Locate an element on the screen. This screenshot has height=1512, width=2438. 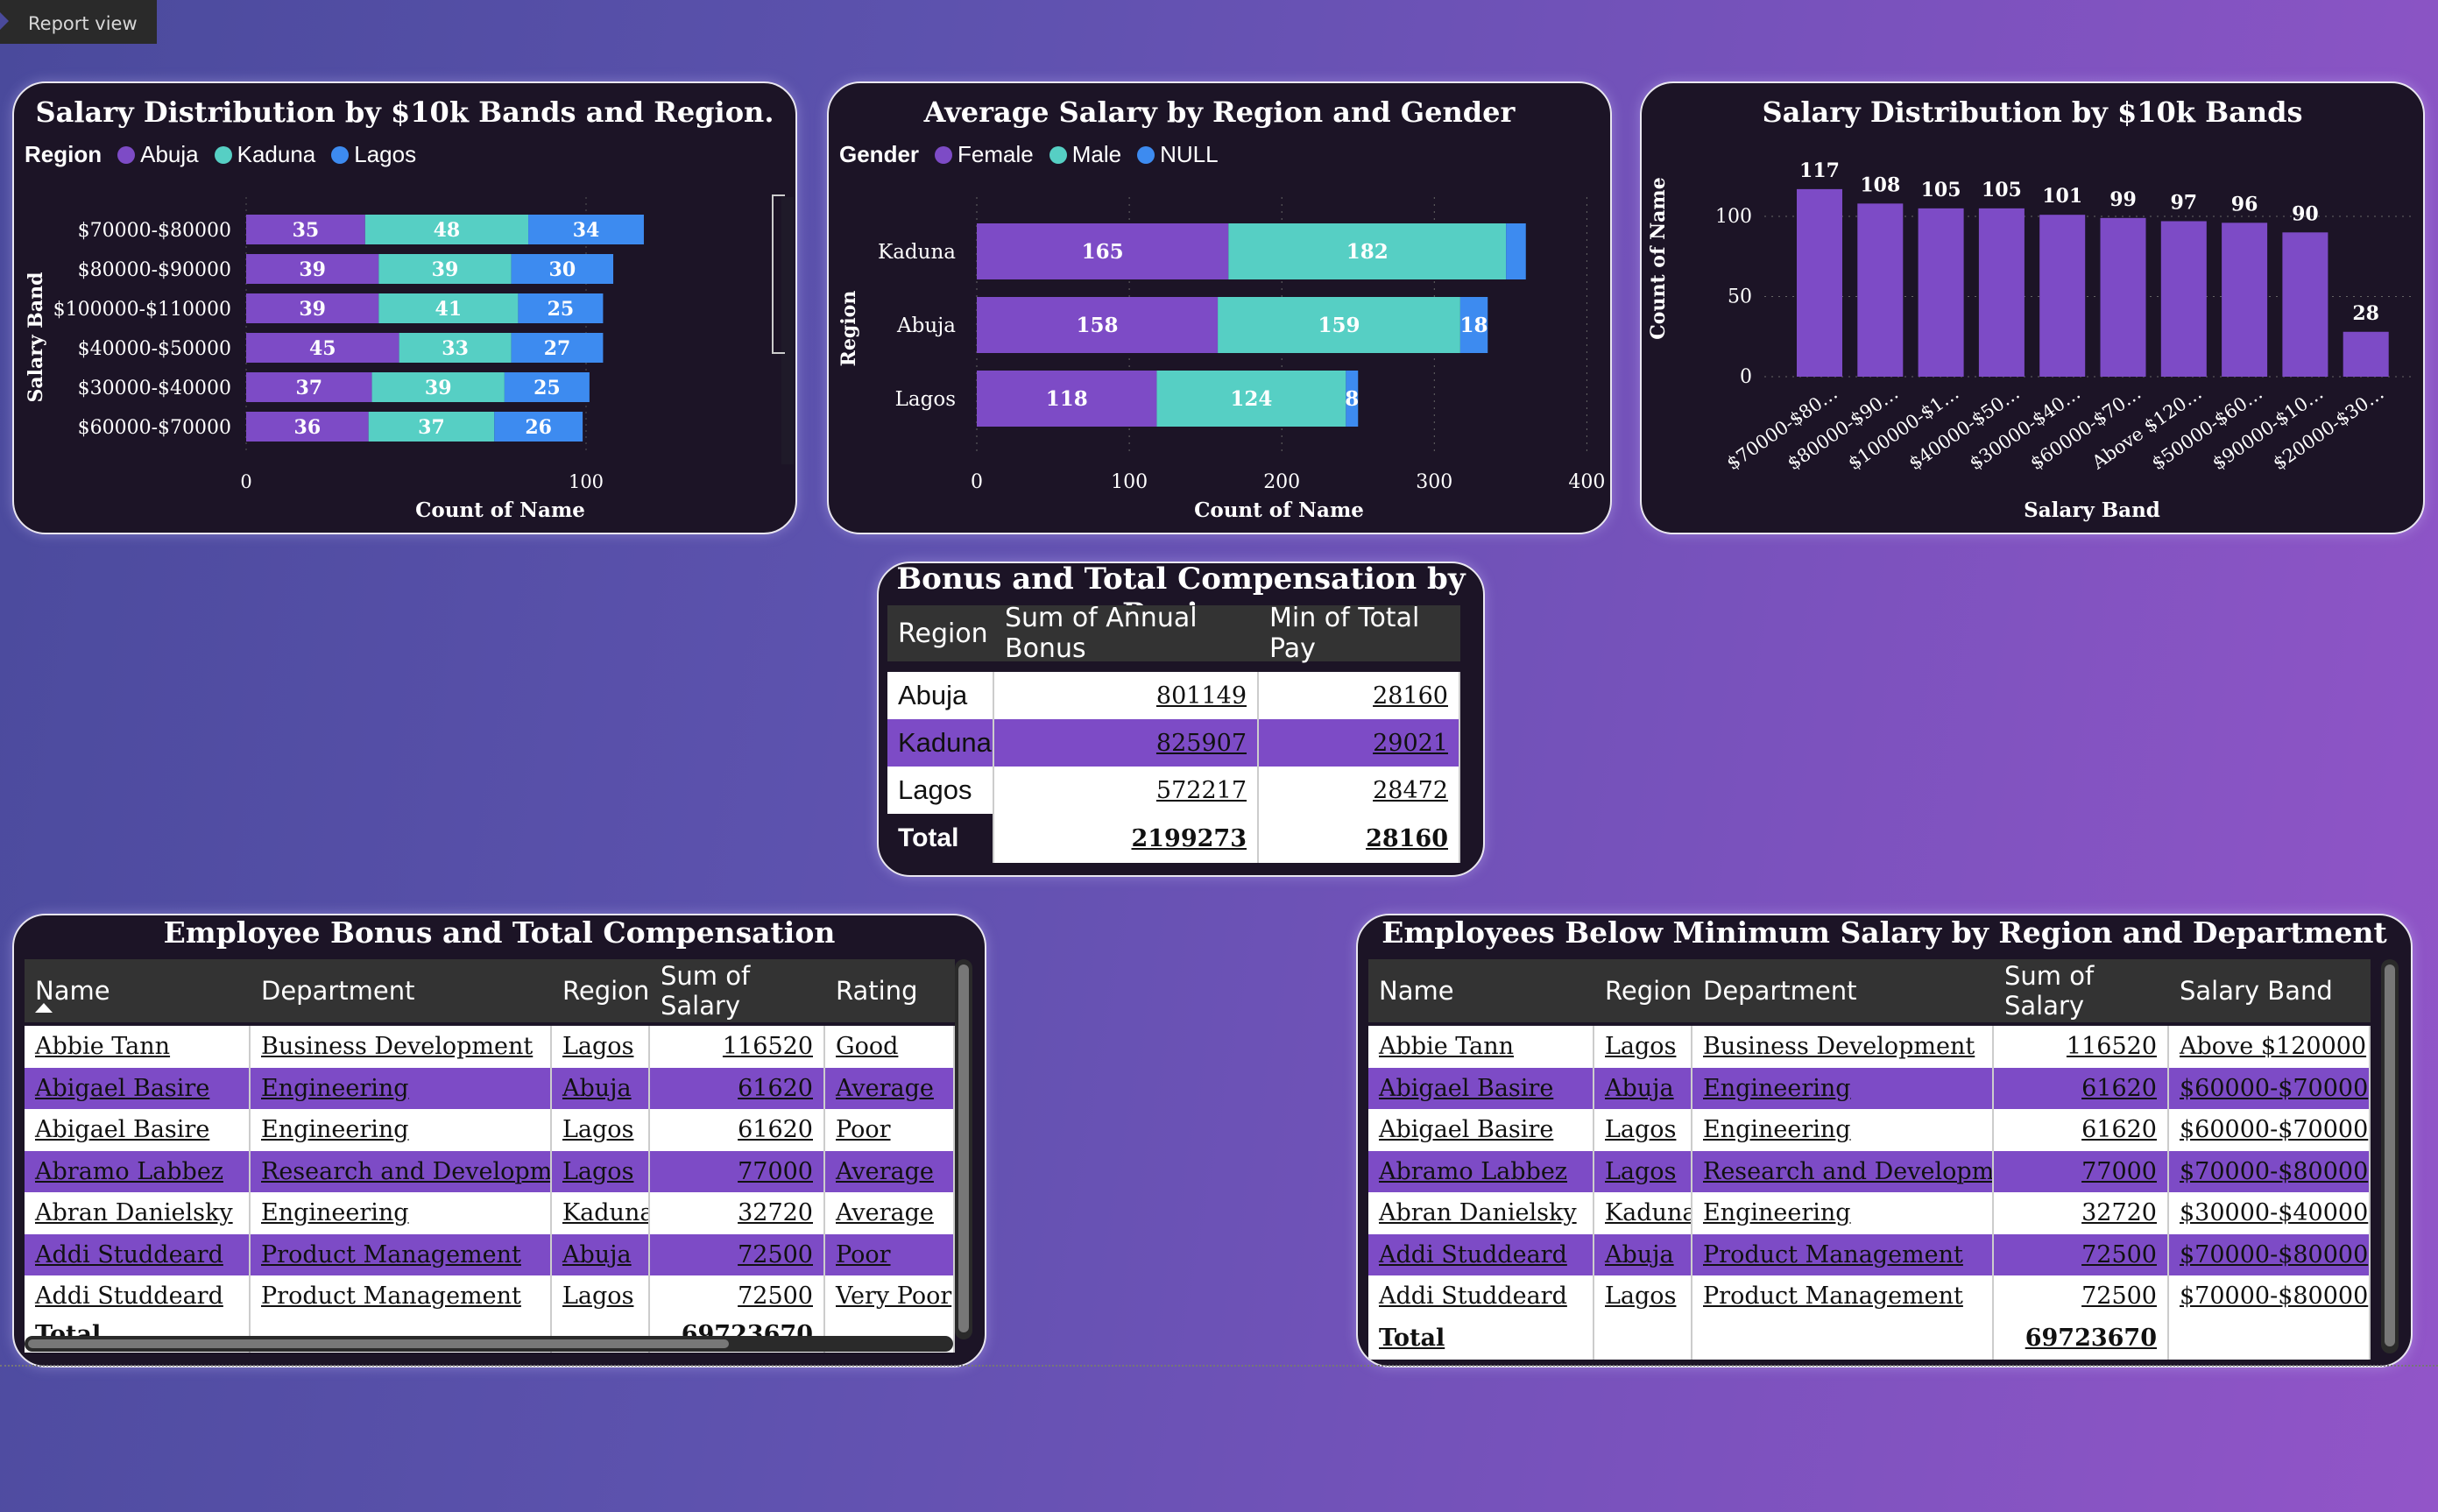
table-row: Abuja 801149 28160 is located at coordinates (1173, 696).